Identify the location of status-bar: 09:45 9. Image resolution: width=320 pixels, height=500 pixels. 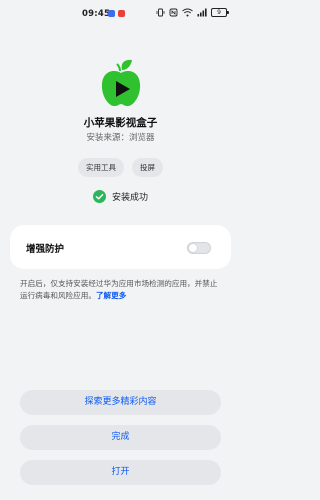
(120, 14).